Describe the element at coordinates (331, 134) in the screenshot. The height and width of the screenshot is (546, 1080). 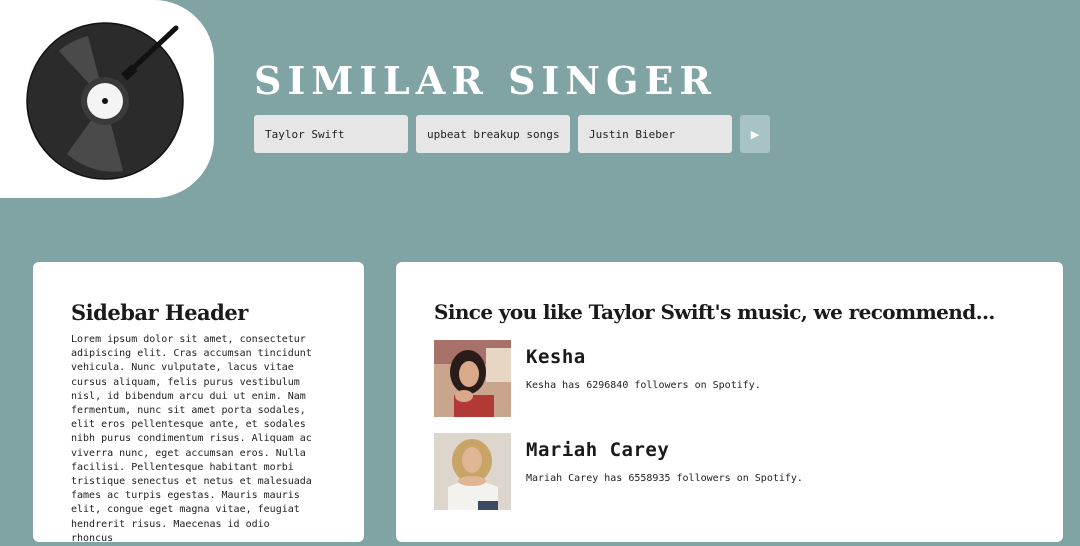
I see `artist-input` at that location.